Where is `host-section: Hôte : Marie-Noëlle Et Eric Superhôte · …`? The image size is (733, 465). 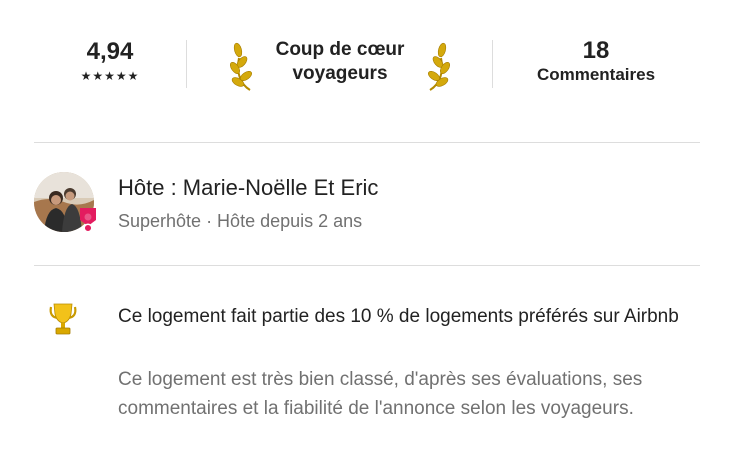
host-section: Hôte : Marie-Noëlle Et Eric Superhôte · … is located at coordinates (367, 202).